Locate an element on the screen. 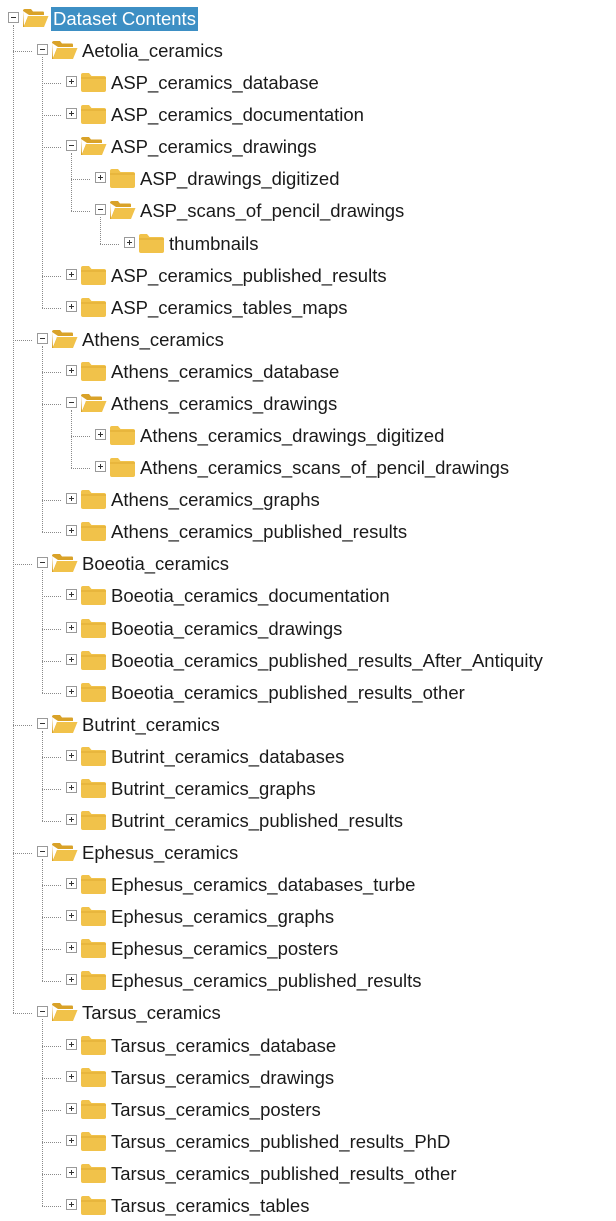 Image resolution: width=616 pixels, height=1221 pixels. tree-node-label: ASP_ceramics_published_results is located at coordinates (249, 276).